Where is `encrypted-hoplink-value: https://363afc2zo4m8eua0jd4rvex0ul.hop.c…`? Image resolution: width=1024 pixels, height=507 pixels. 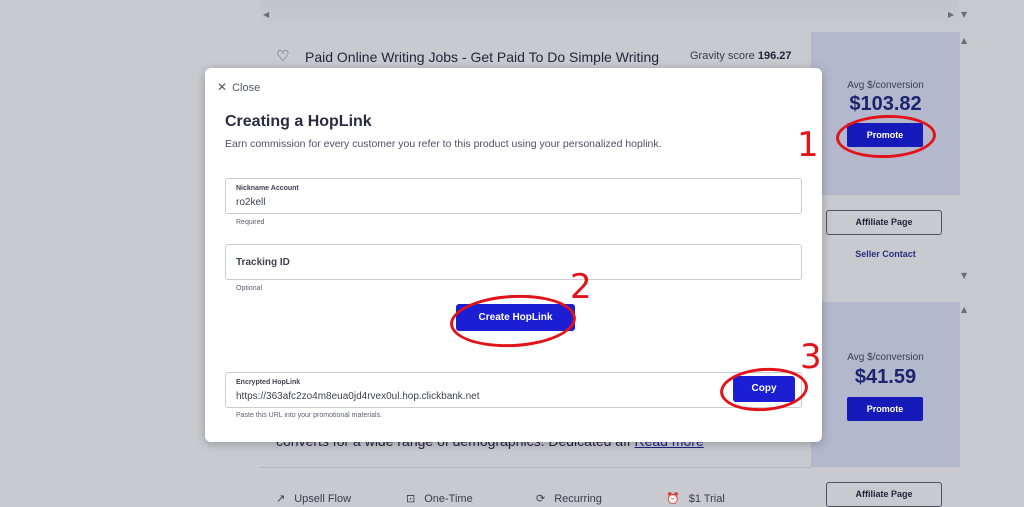 encrypted-hoplink-value: https://363afc2zo4m8eua0jd4rvex0ul.hop.c… is located at coordinates (358, 396).